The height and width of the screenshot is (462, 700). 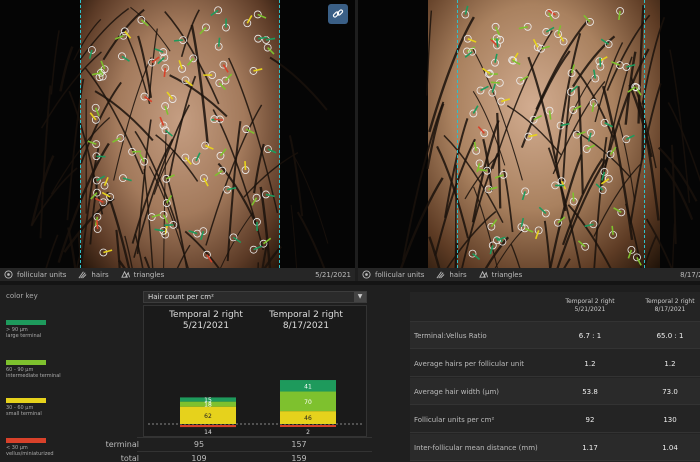 What do you see at coordinates (454, 420) in the screenshot?
I see `row-label: Follicular units per cm²` at bounding box center [454, 420].